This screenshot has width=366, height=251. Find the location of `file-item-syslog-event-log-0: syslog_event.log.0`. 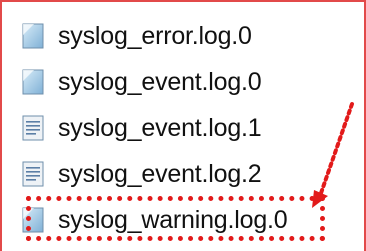

file-item-syslog-event-log-0: syslog_event.log.0 is located at coordinates (142, 82).